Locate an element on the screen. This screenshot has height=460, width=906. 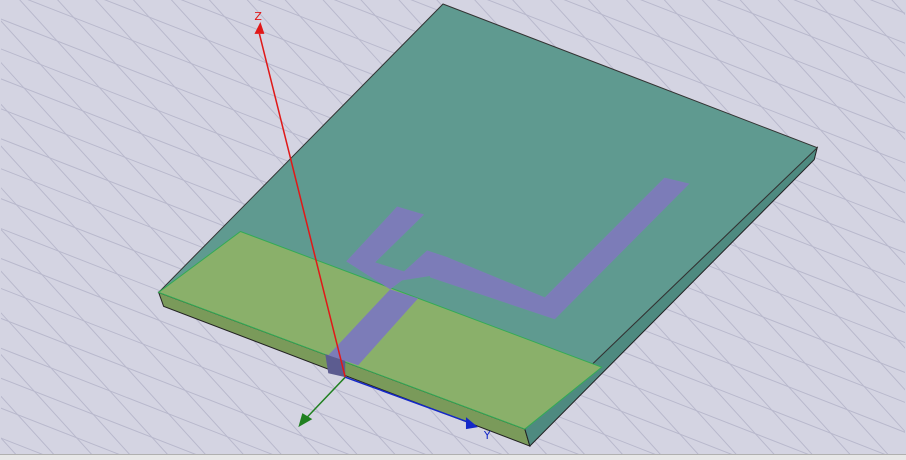
axis-label: Y is located at coordinates (487, 435).